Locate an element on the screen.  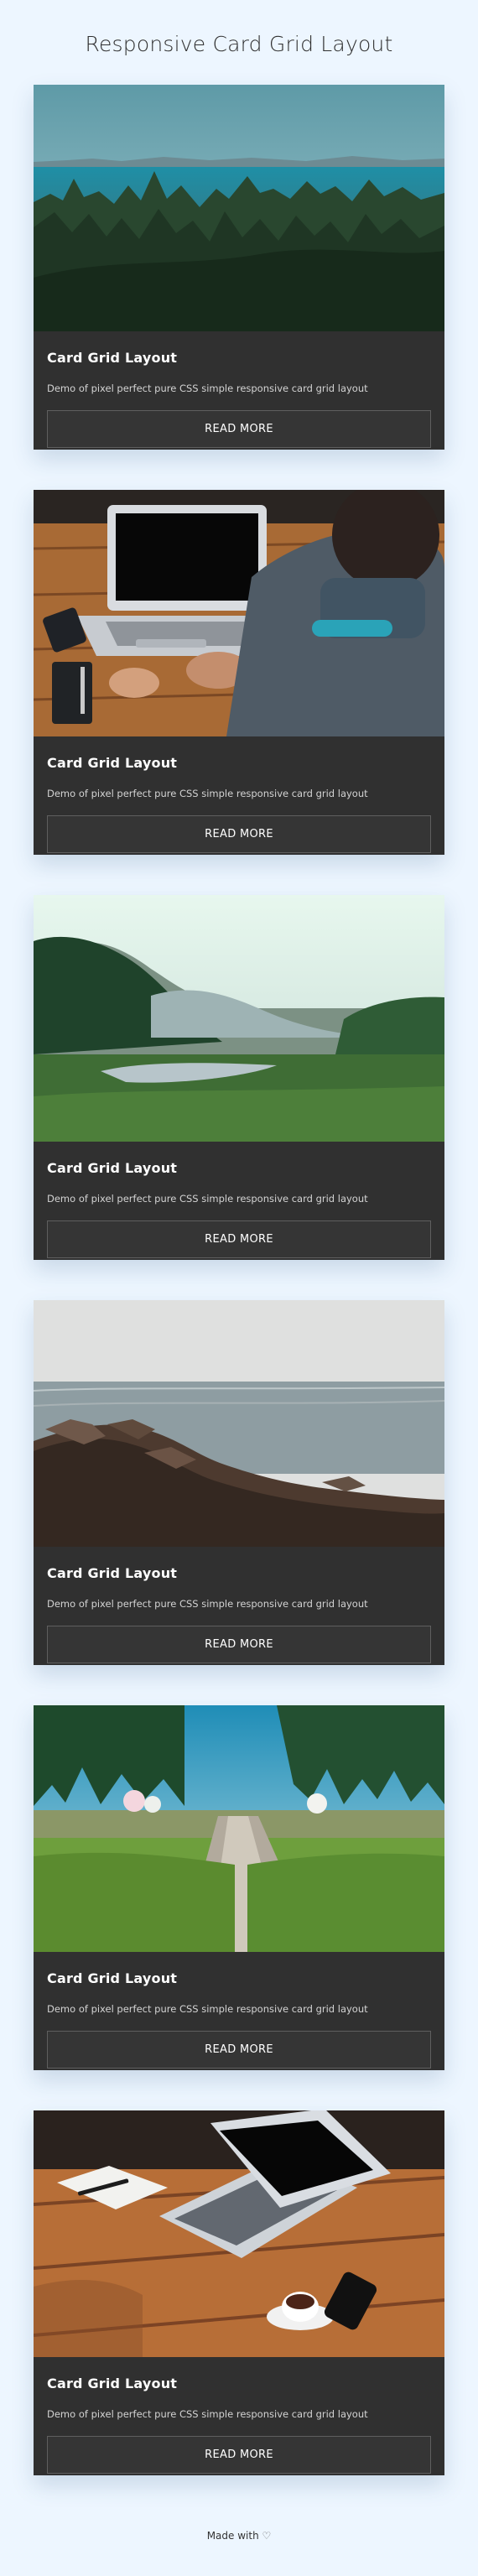
mountain-valley-image is located at coordinates (239, 1018).